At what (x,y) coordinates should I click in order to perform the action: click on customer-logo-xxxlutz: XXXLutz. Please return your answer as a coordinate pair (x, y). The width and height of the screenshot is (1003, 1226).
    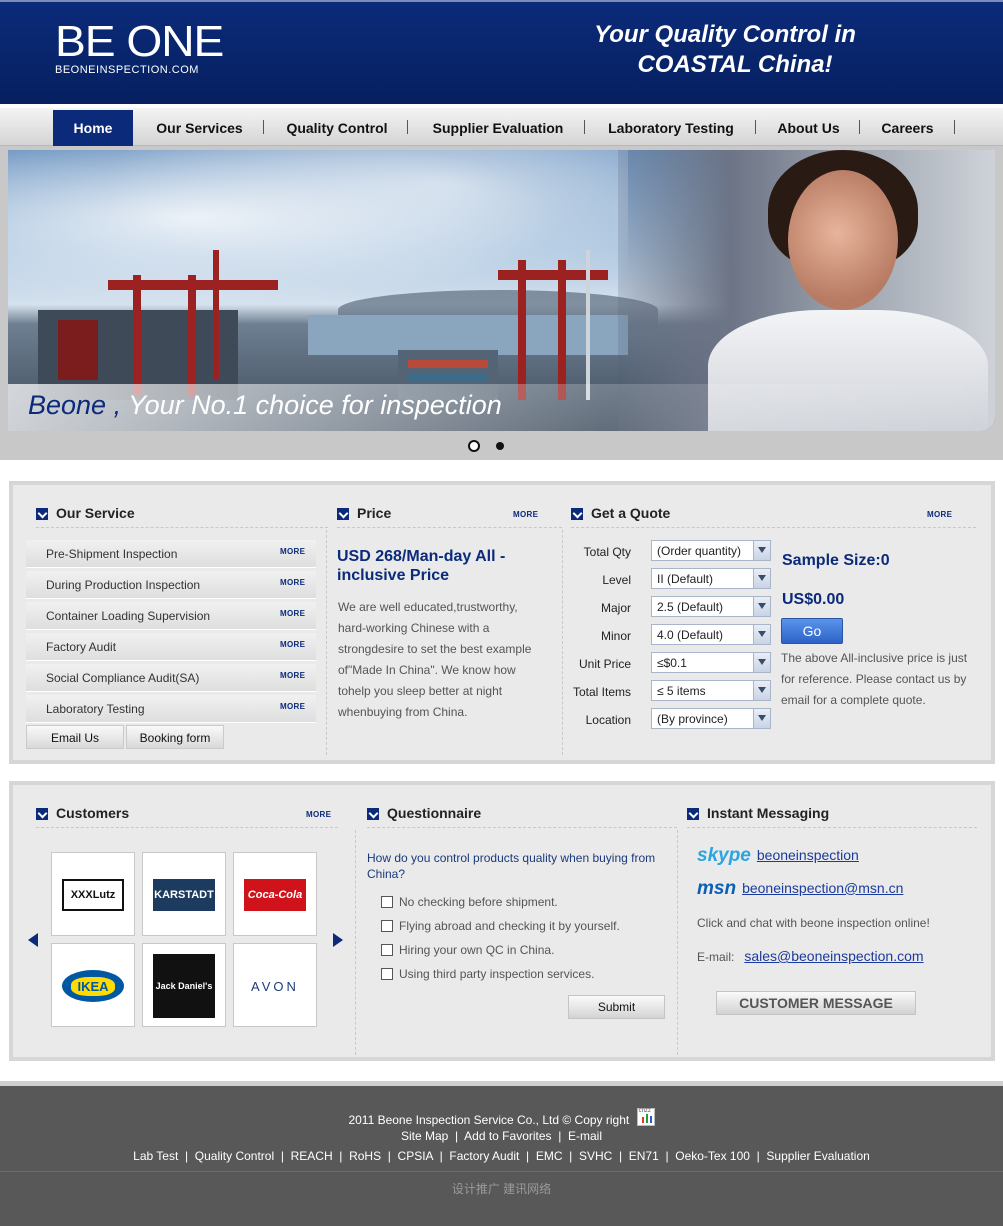
    Looking at the image, I should click on (93, 894).